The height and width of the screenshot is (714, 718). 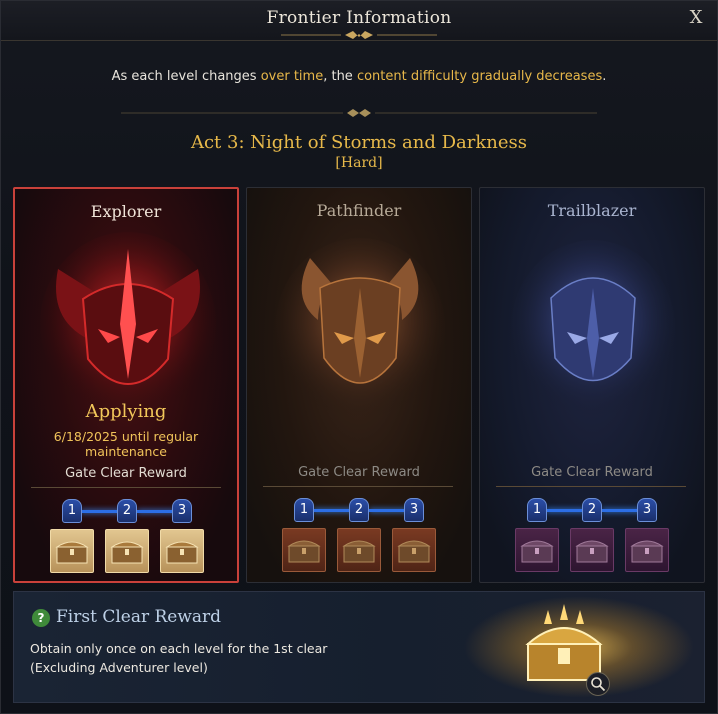 What do you see at coordinates (696, 18) in the screenshot?
I see `close-button: X` at bounding box center [696, 18].